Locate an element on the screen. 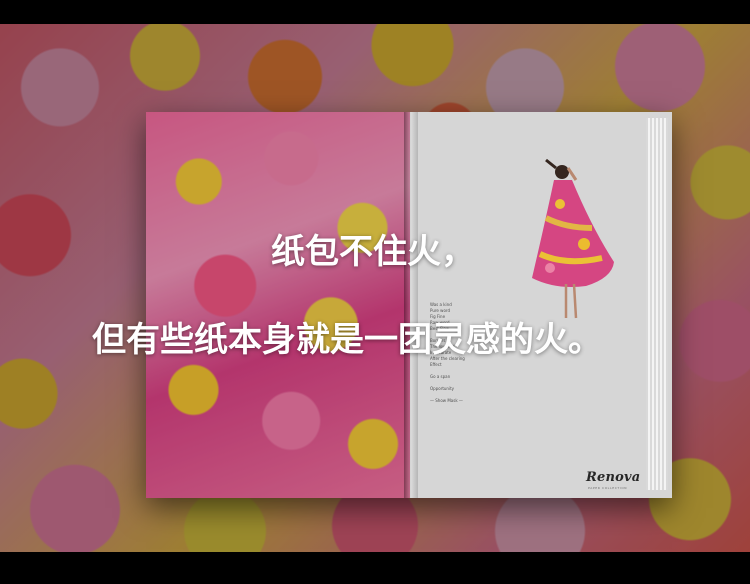  magazine-spine is located at coordinates (411, 305).